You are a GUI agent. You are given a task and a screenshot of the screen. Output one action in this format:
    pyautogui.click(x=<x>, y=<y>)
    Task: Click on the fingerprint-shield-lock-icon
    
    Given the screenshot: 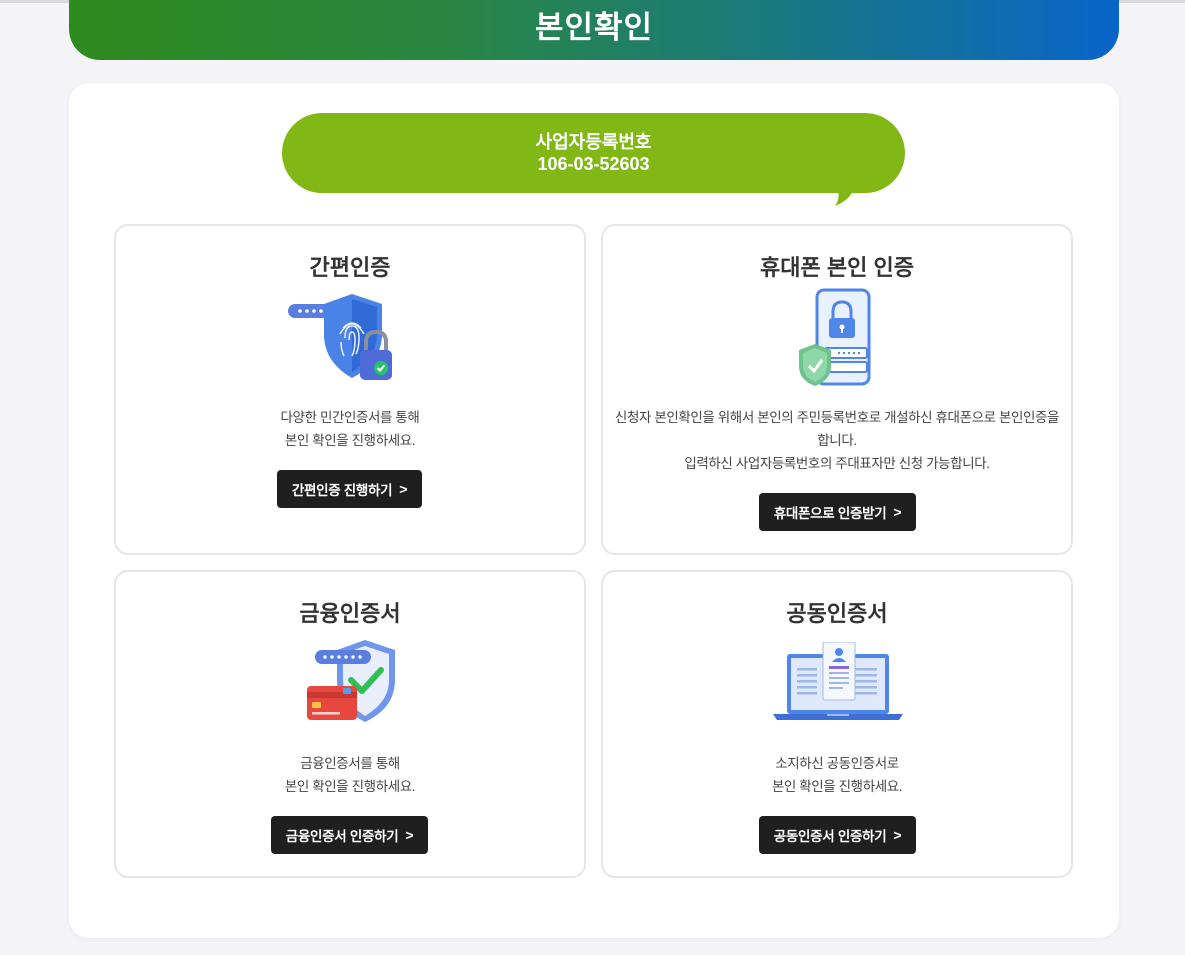 What is the action you would take?
    pyautogui.click(x=340, y=337)
    